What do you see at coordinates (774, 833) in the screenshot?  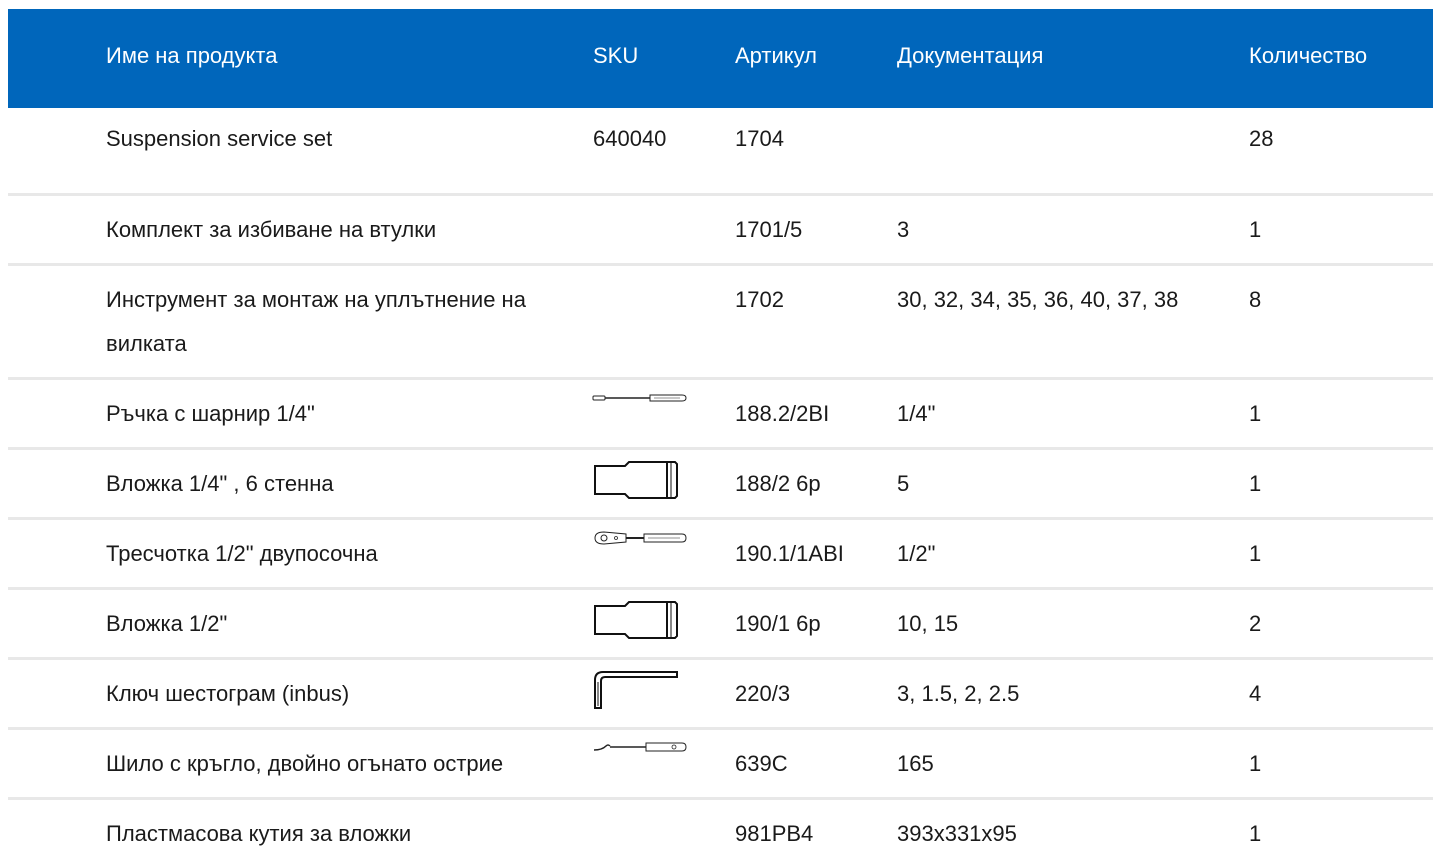 I see `product-article: 981PB4` at bounding box center [774, 833].